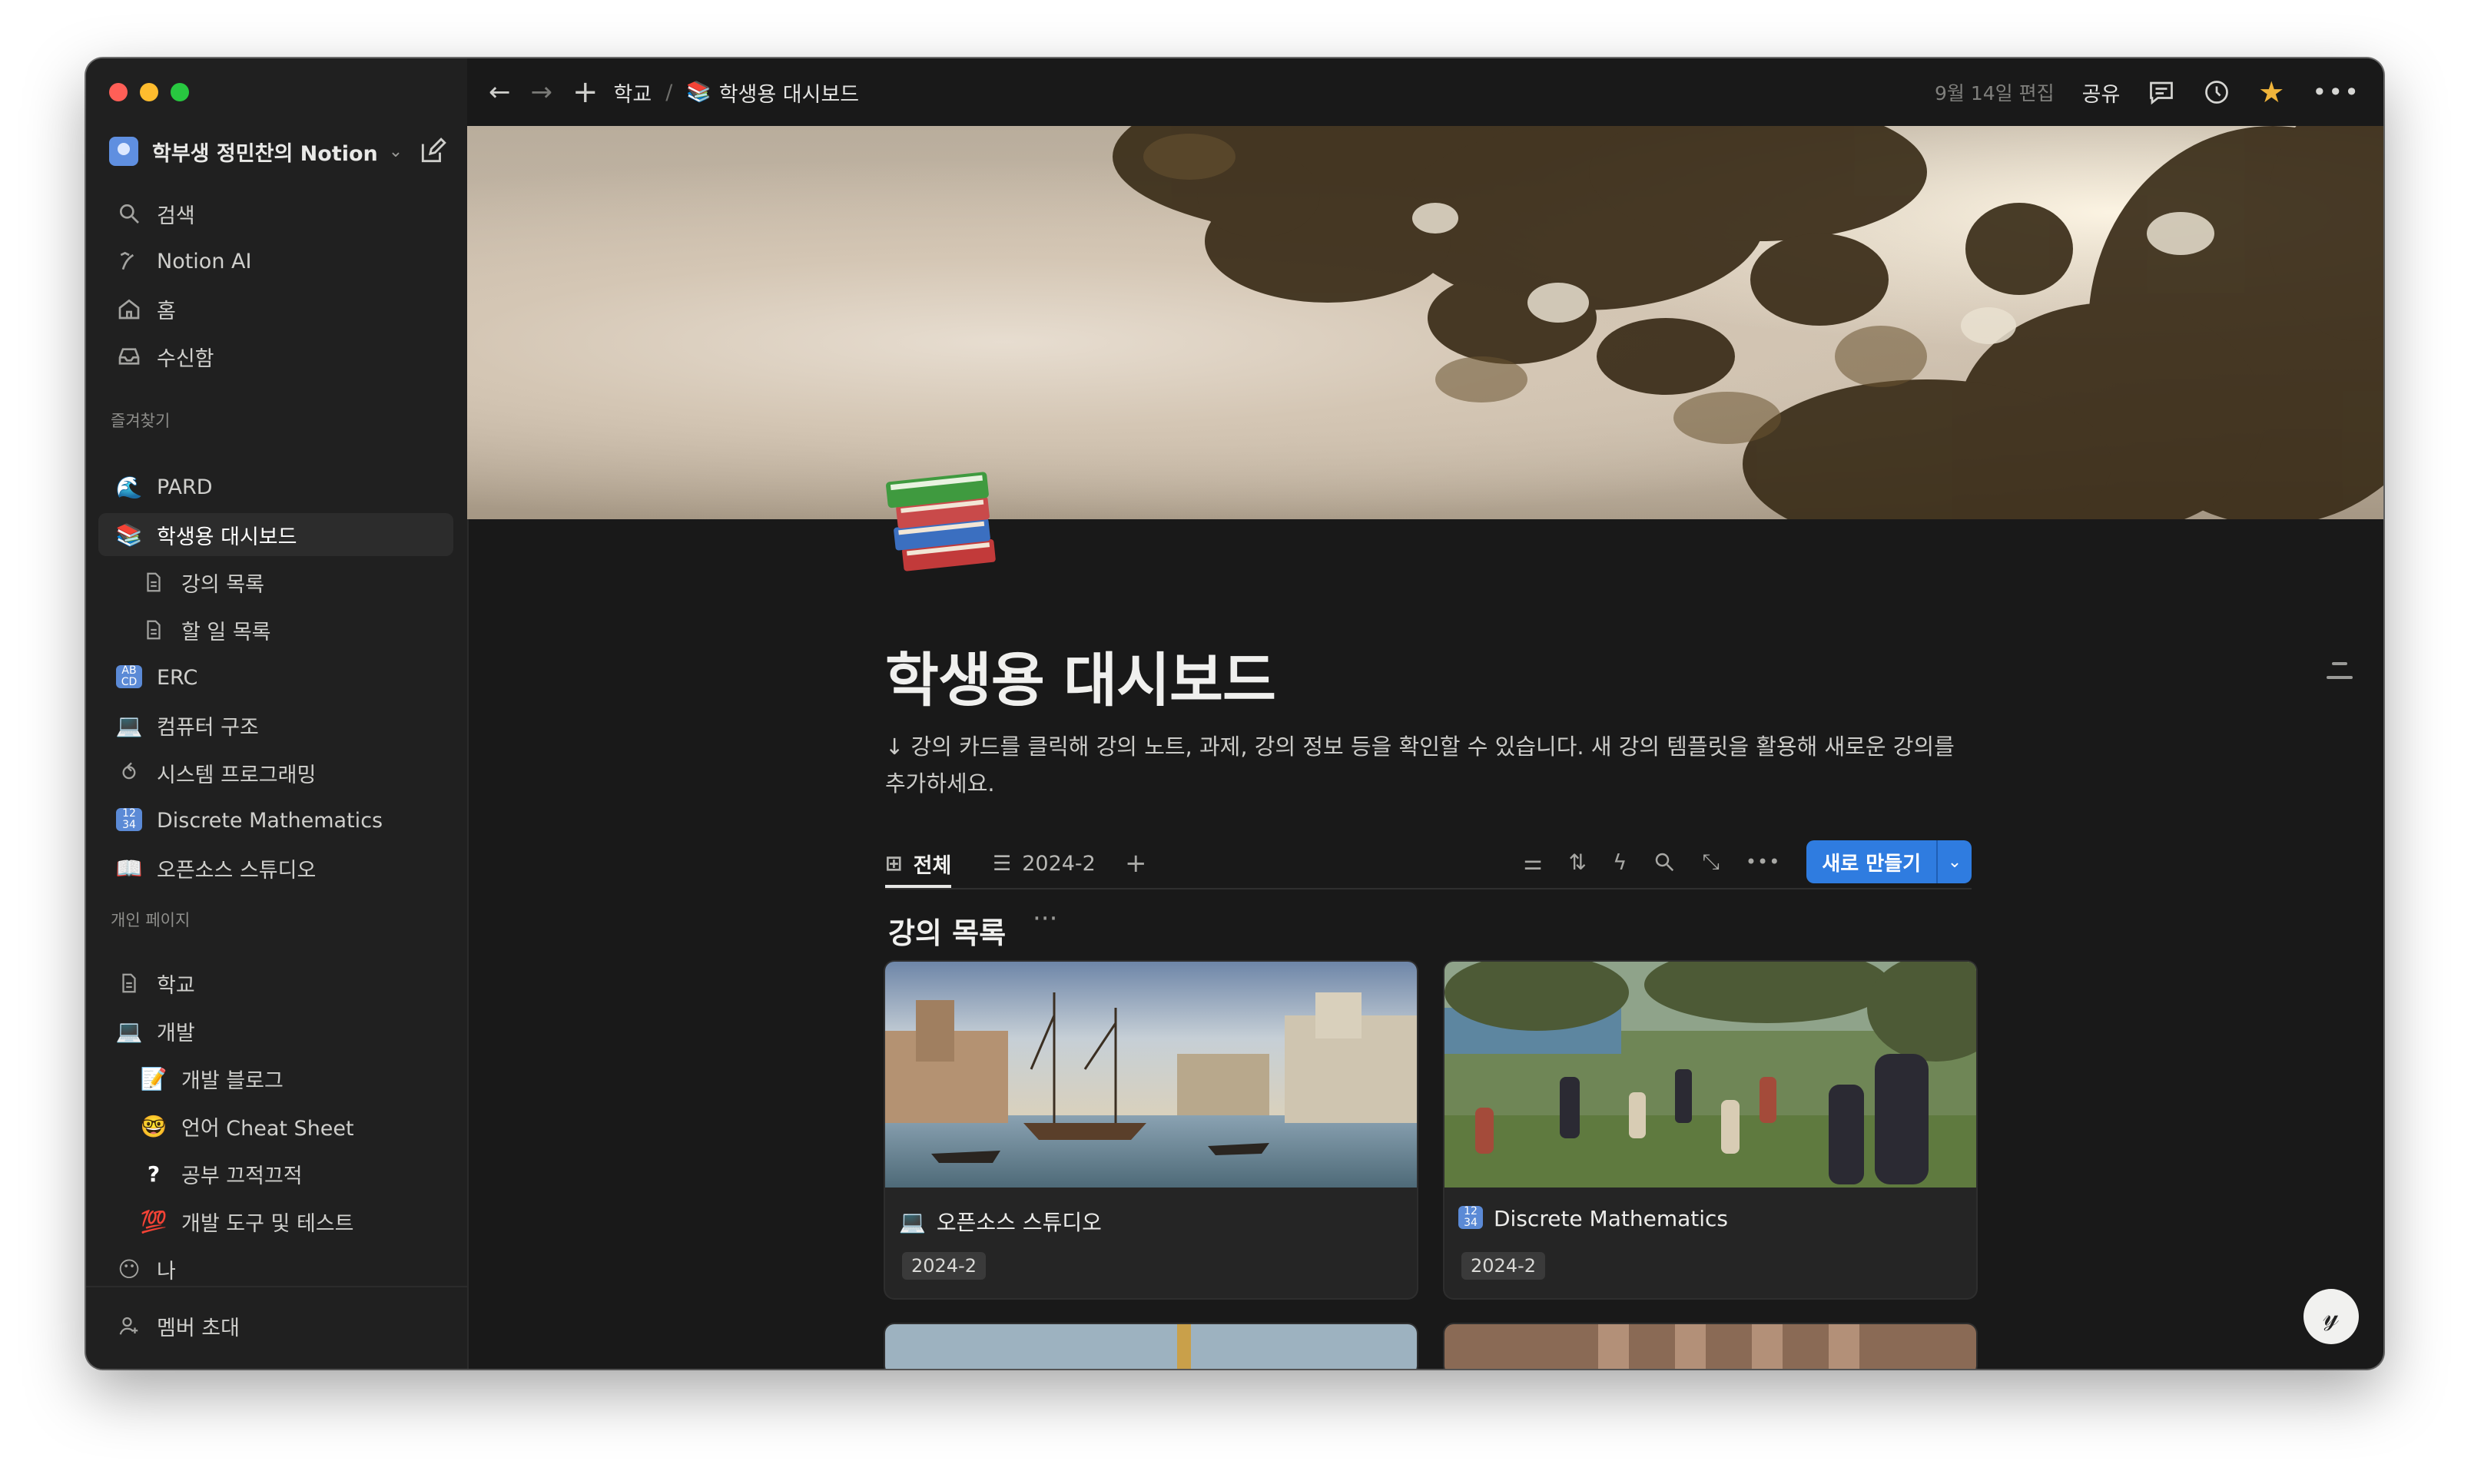  I want to click on database-view-bar: ⊞ 전체 ☰ 2024-2 + ⚌ ⇅ ϟ ⤡ ••• 새로 만들기 ⌄, so click(1428, 861).